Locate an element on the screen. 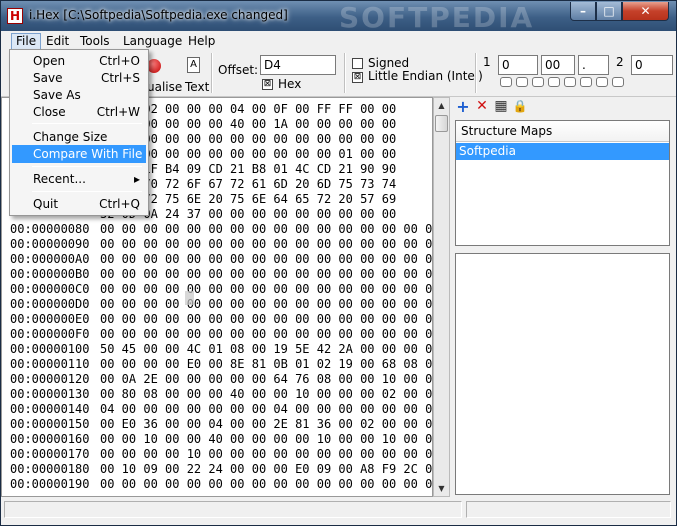 The height and width of the screenshot is (526, 677). scroll-down-arrow-icon: ▼ is located at coordinates (441, 488).